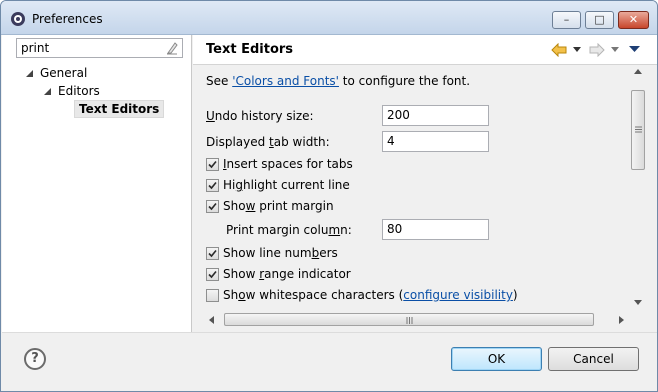 The height and width of the screenshot is (392, 658). Describe the element at coordinates (241, 274) in the screenshot. I see `label-part: Show` at that location.